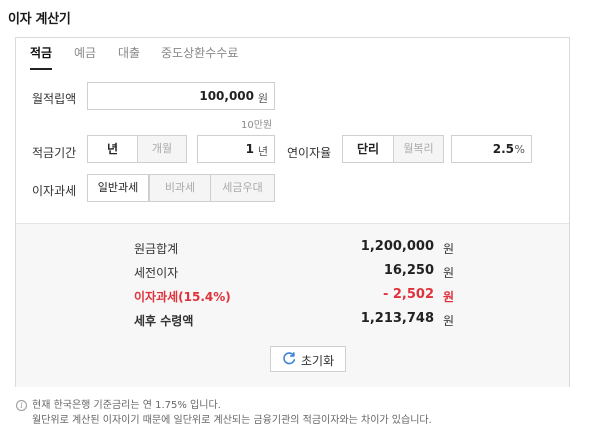 This screenshot has height=436, width=600. Describe the element at coordinates (397, 318) in the screenshot. I see `net-amount-value: 1,213,748` at that location.